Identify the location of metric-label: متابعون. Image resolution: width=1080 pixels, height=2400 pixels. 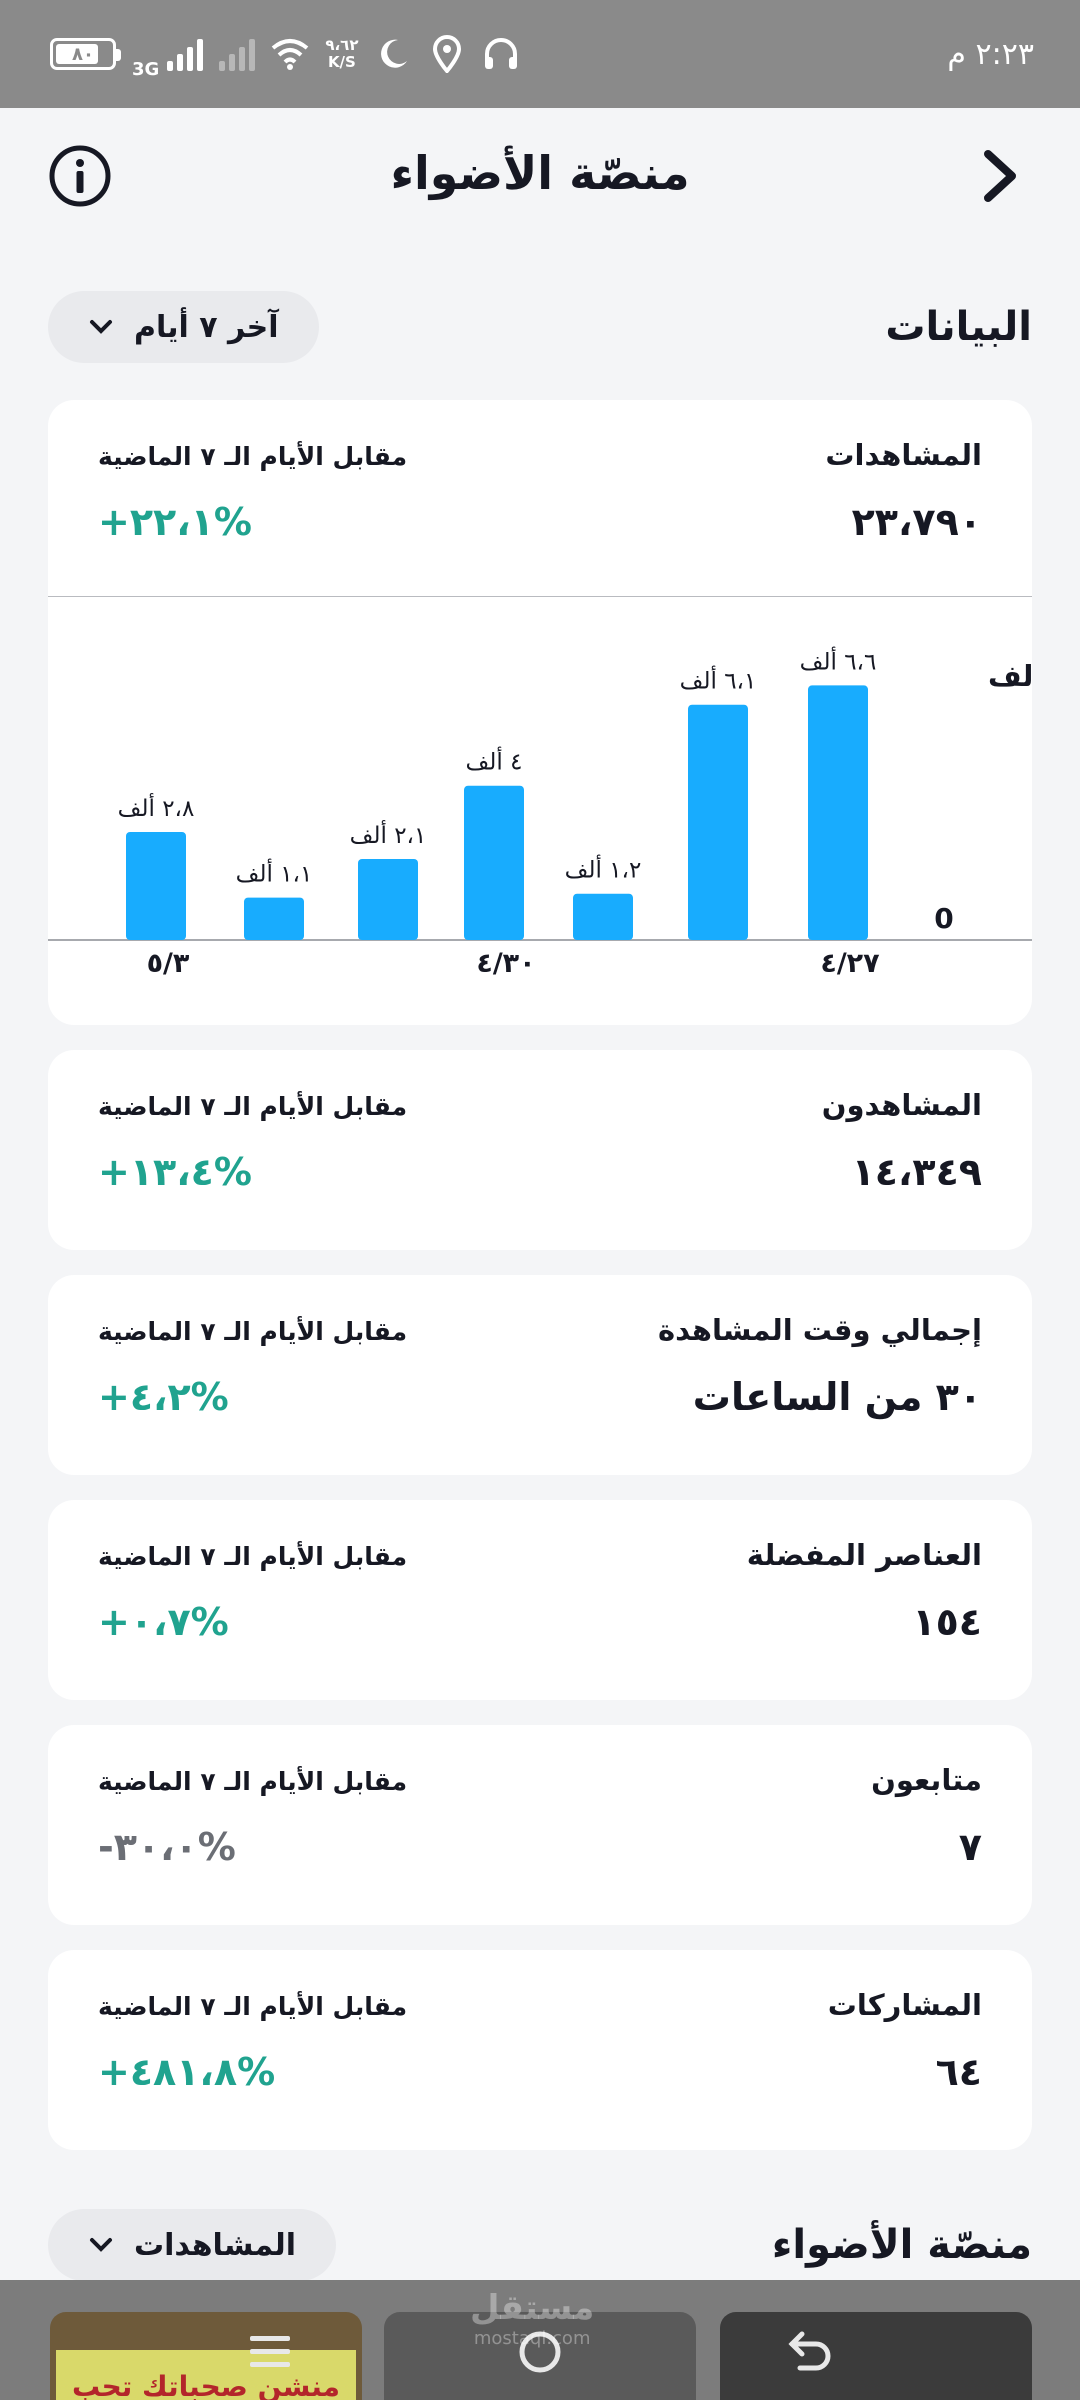
(926, 1780).